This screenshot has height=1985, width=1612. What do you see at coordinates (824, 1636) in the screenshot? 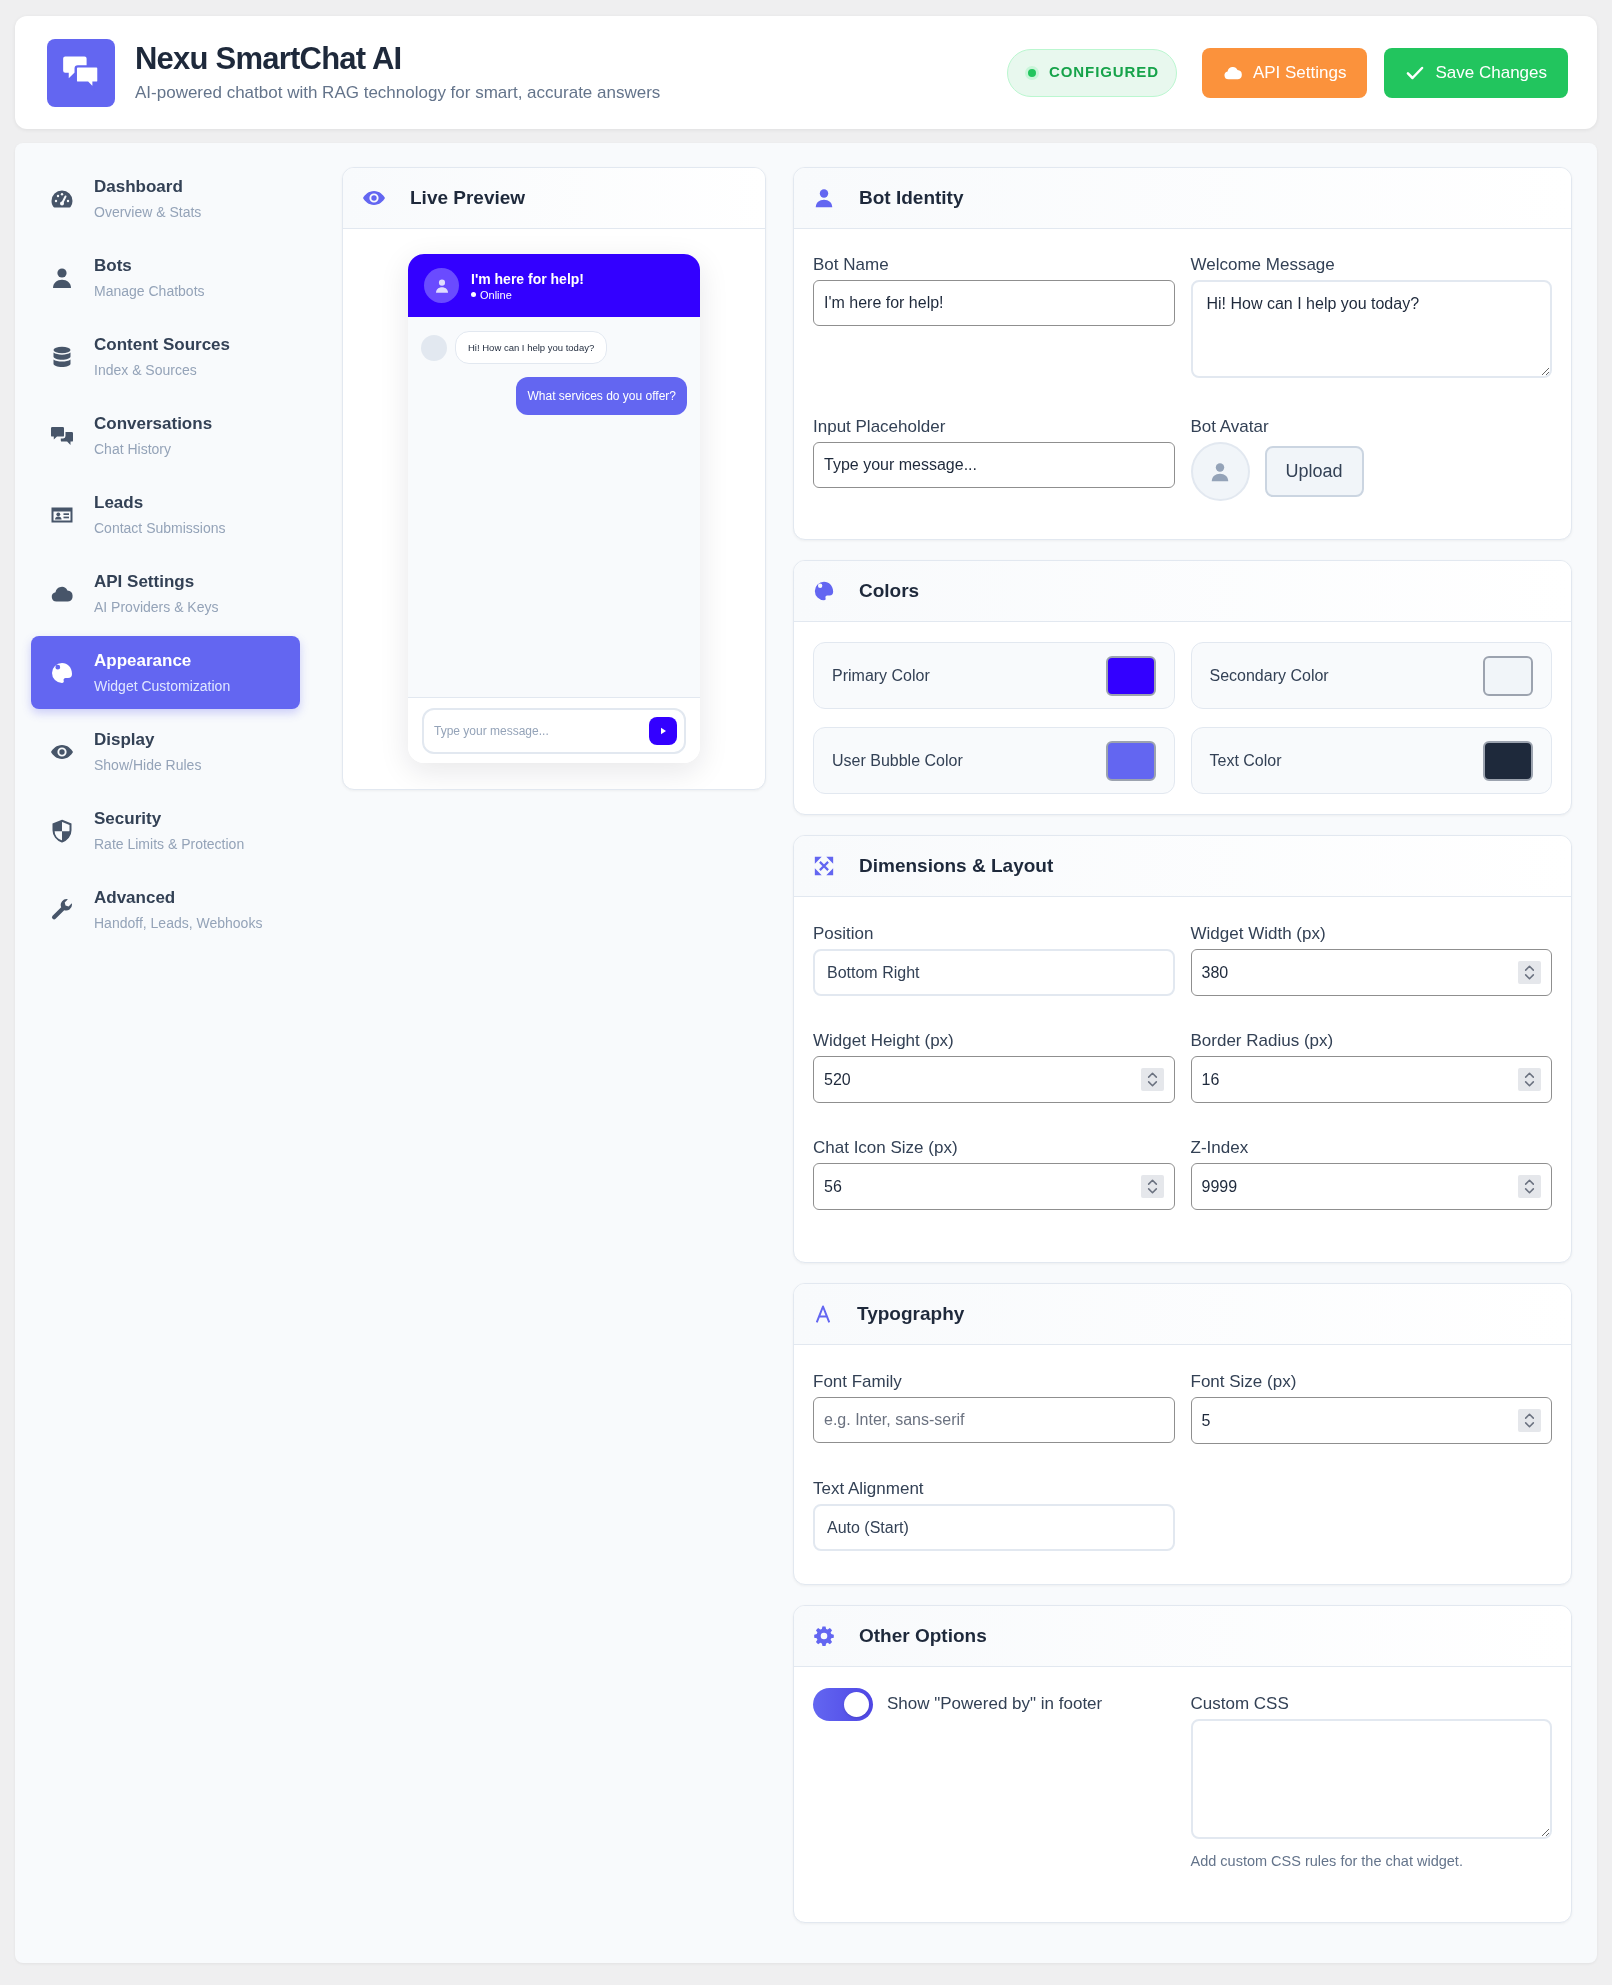
I see `gear-icon` at bounding box center [824, 1636].